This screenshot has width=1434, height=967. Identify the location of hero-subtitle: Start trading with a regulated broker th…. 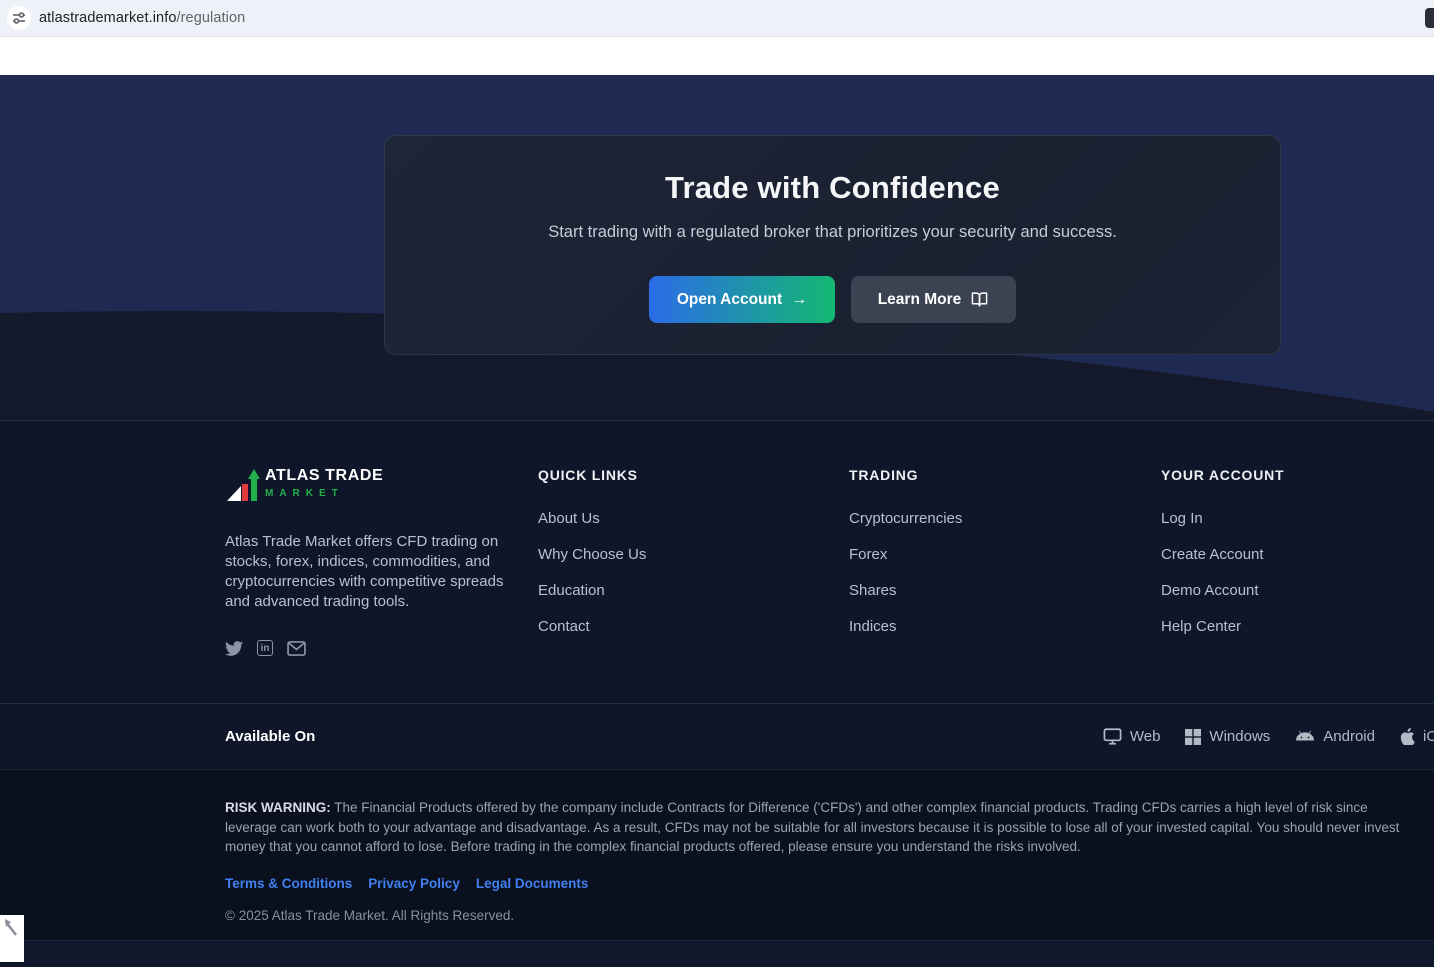
(832, 232).